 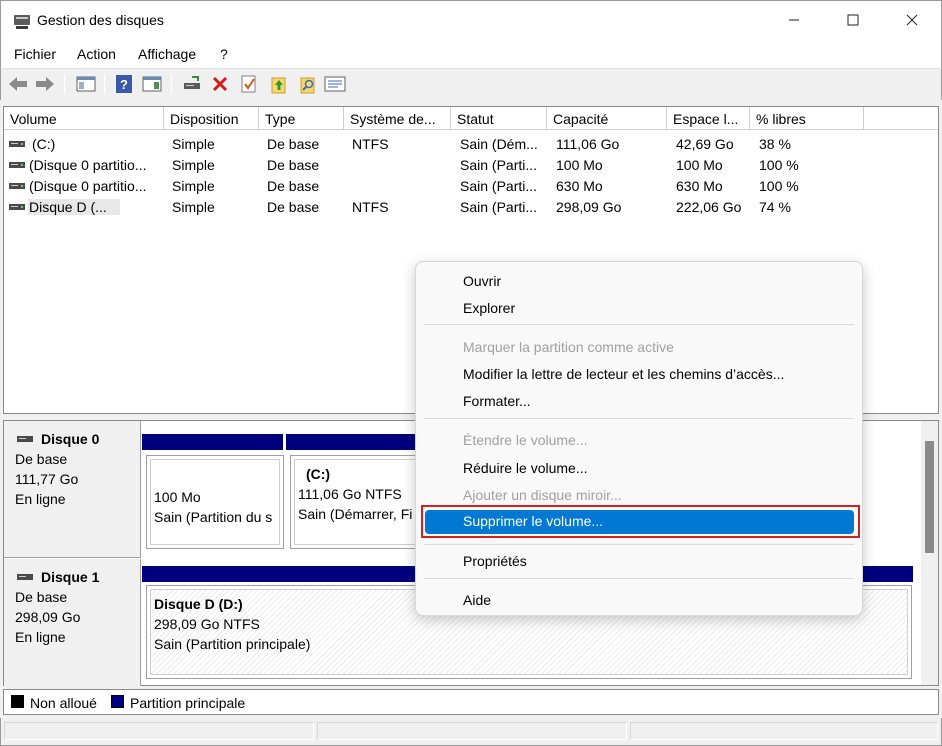 I want to click on connect-drive-button, so click(x=192, y=84).